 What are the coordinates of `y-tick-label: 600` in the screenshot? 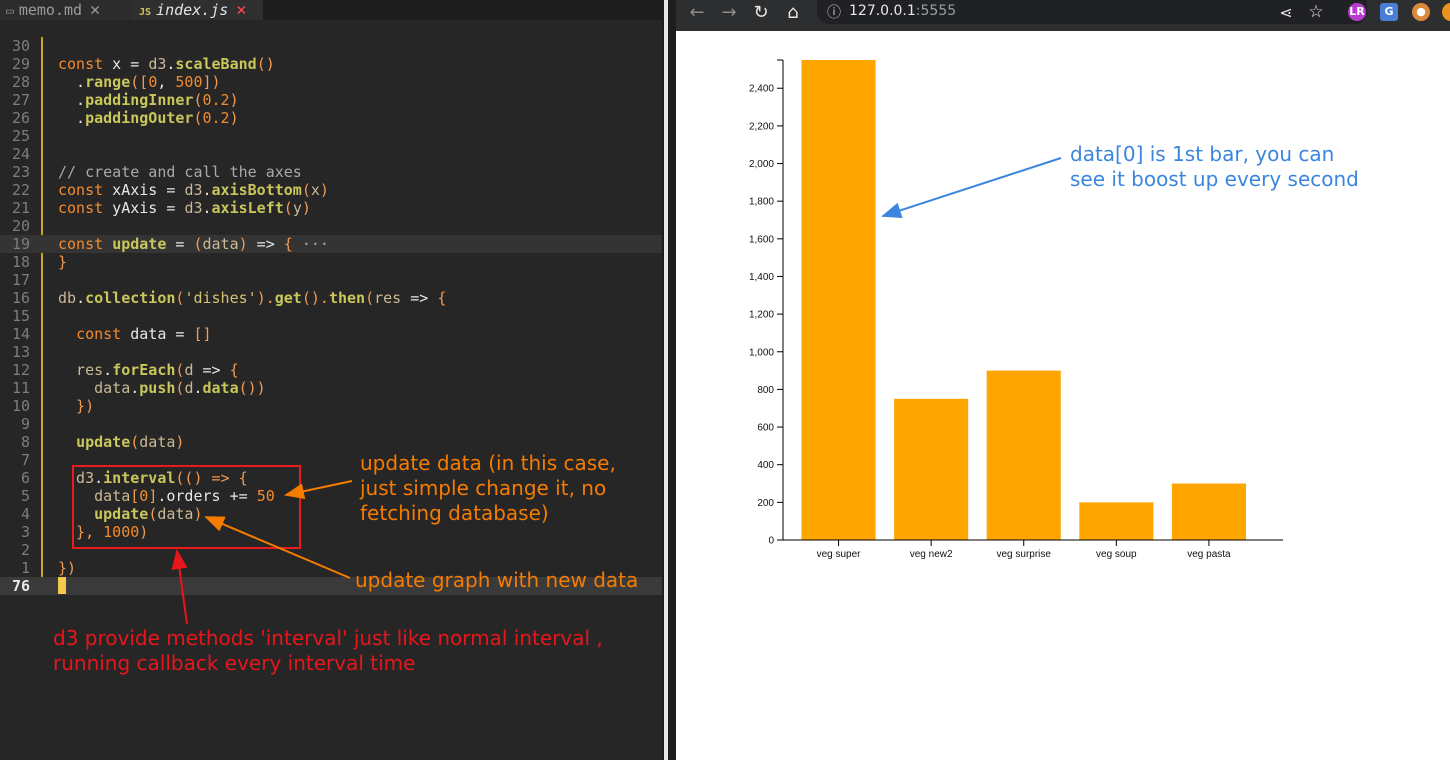 It's located at (765, 428).